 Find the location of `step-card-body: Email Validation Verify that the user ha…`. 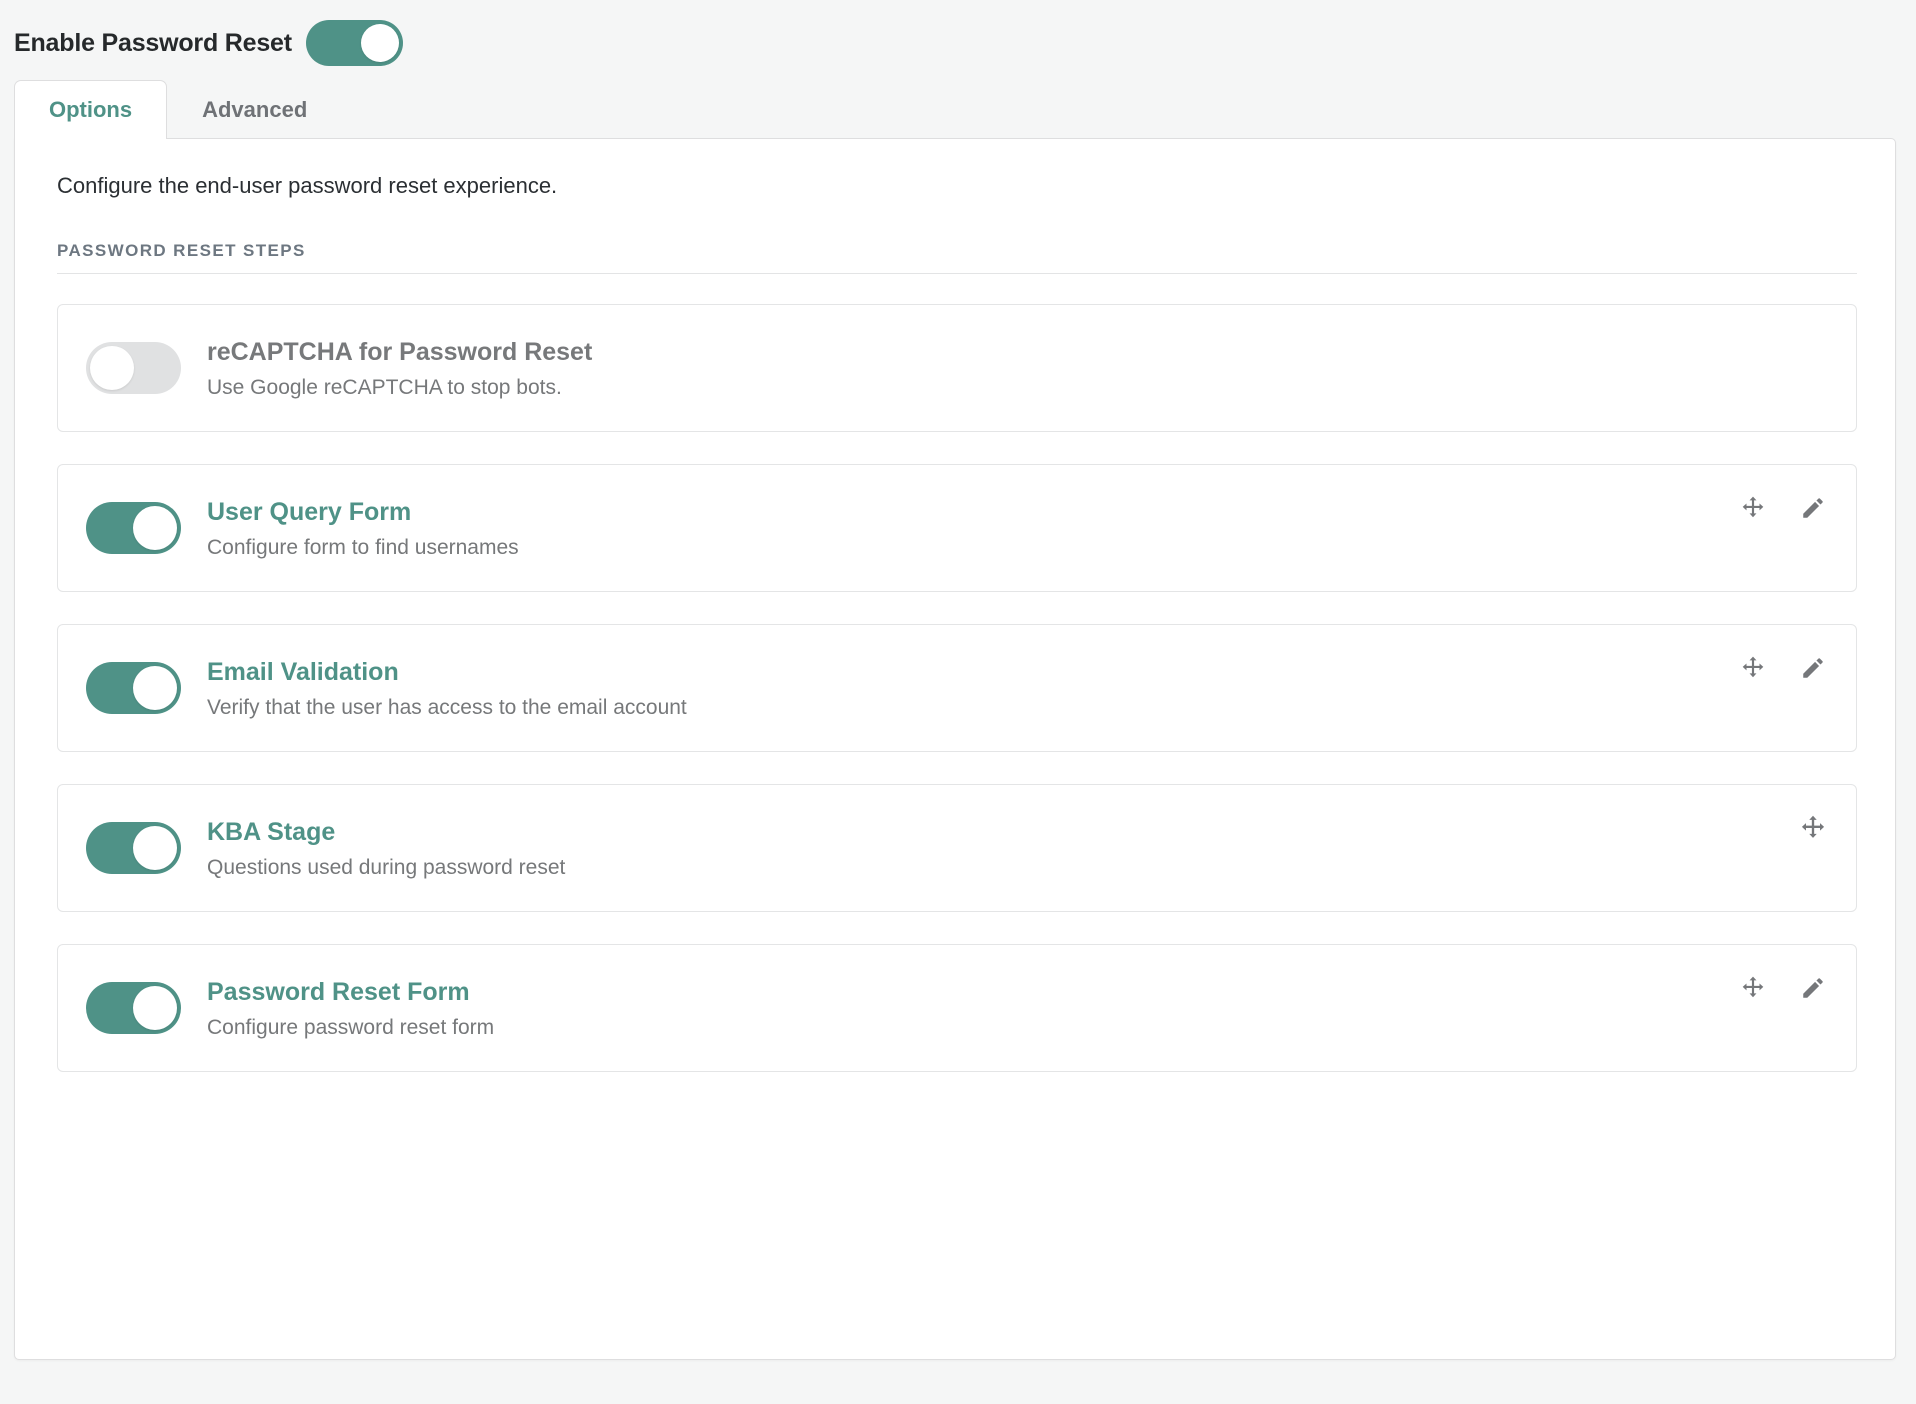

step-card-body: Email Validation Verify that the user ha… is located at coordinates (447, 688).